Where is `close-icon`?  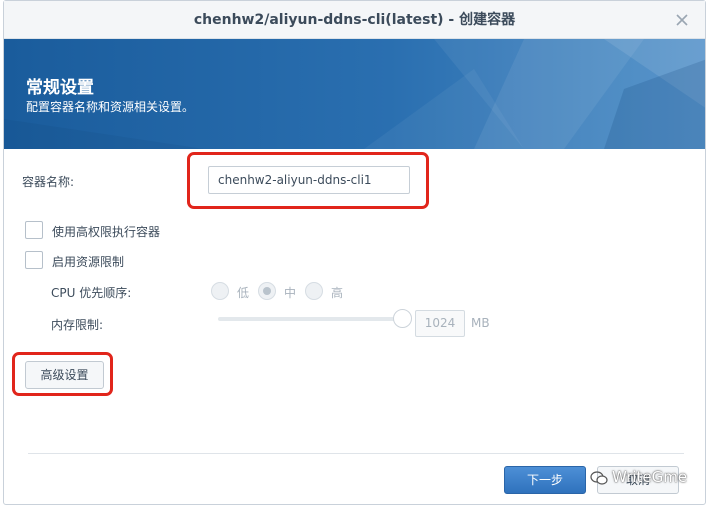
close-icon is located at coordinates (682, 20).